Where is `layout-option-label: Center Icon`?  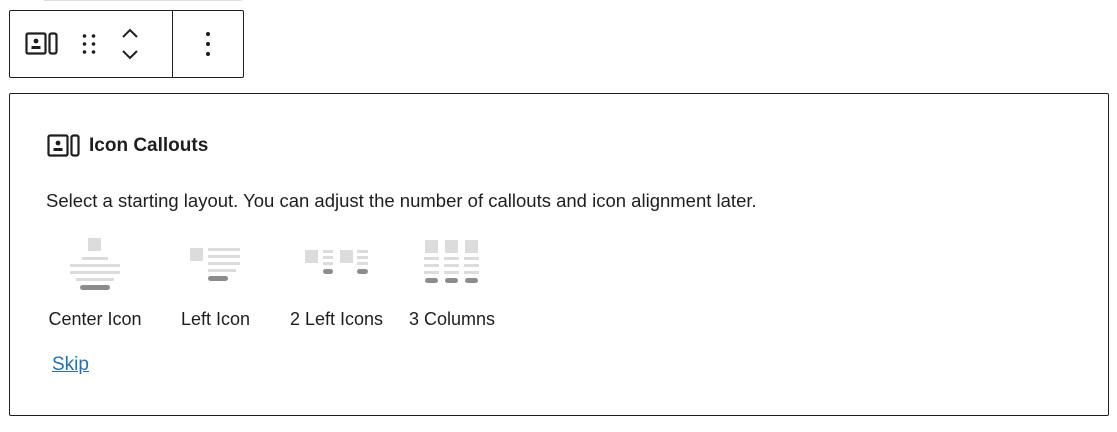
layout-option-label: Center Icon is located at coordinates (95, 319).